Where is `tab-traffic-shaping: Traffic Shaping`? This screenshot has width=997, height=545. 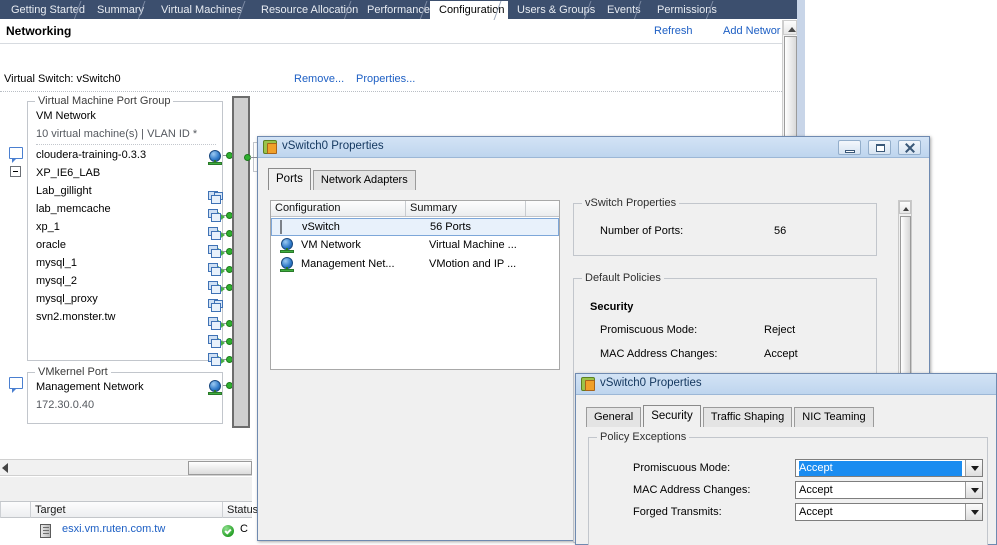
tab-traffic-shaping: Traffic Shaping is located at coordinates (747, 417).